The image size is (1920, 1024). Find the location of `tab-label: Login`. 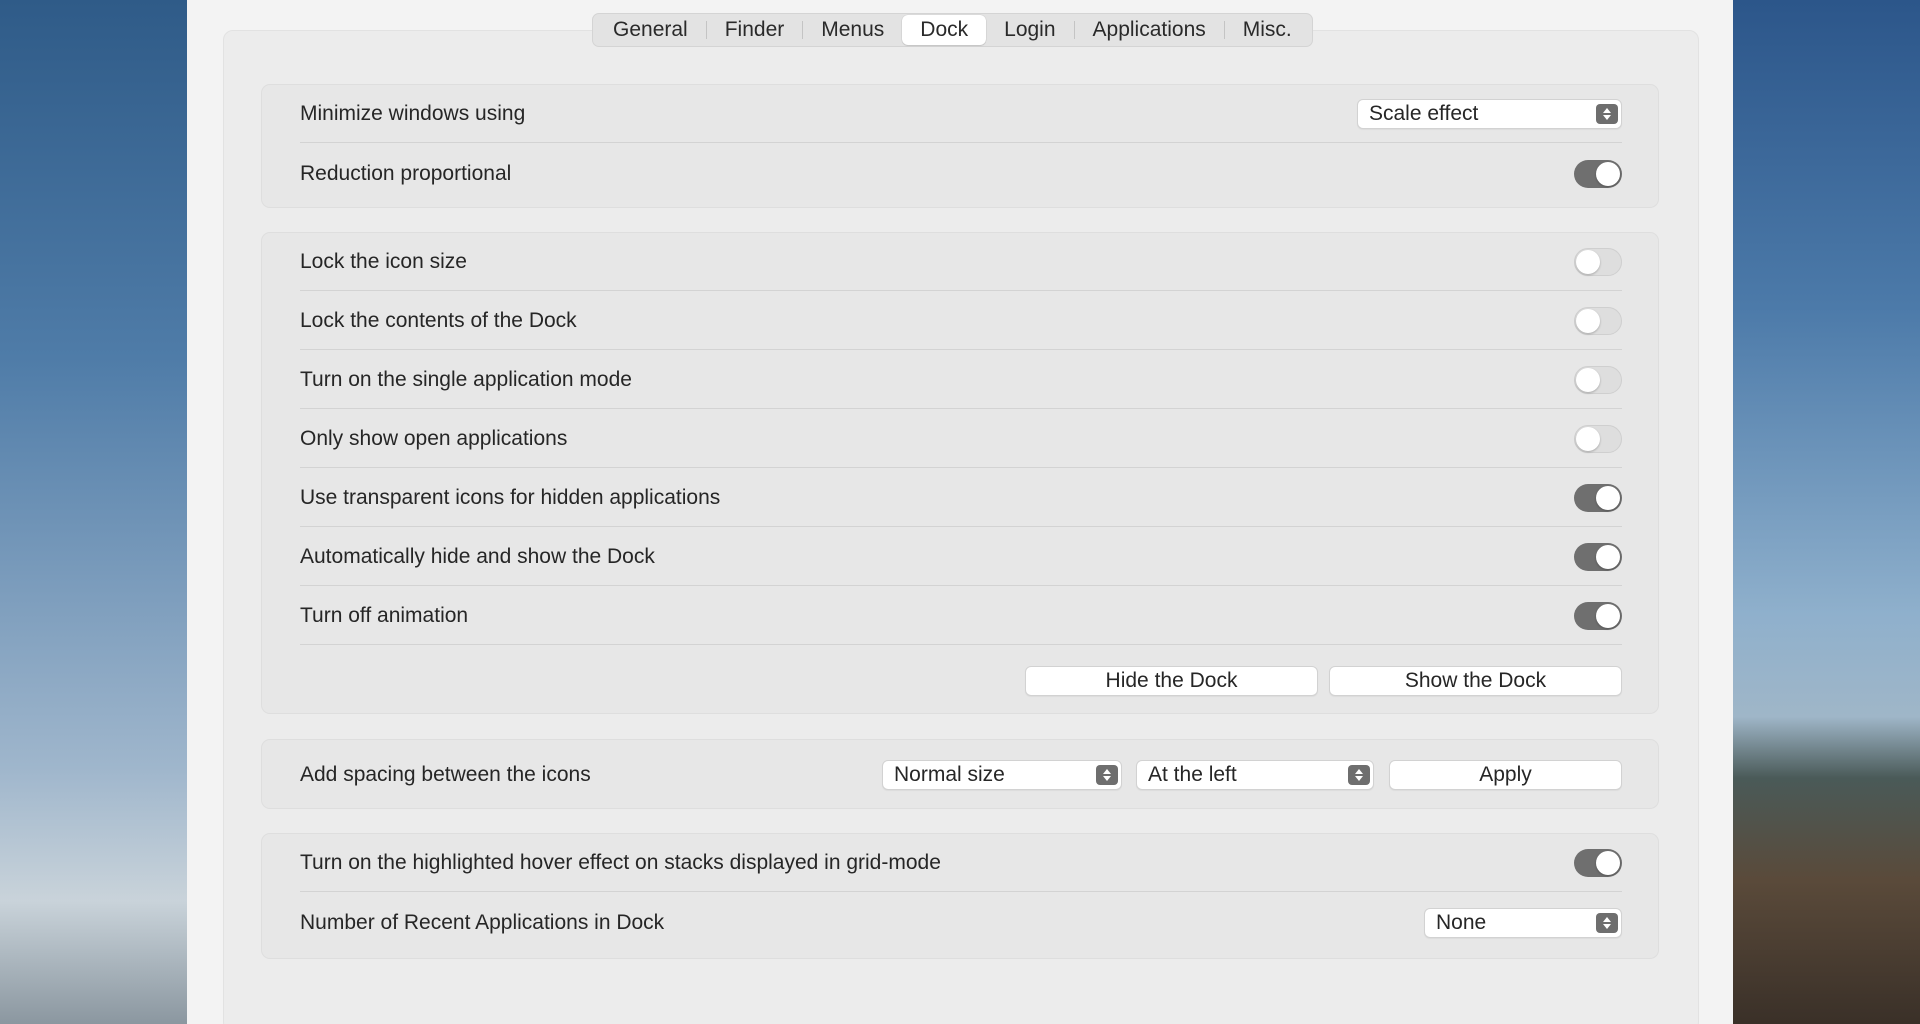

tab-label: Login is located at coordinates (1030, 29).